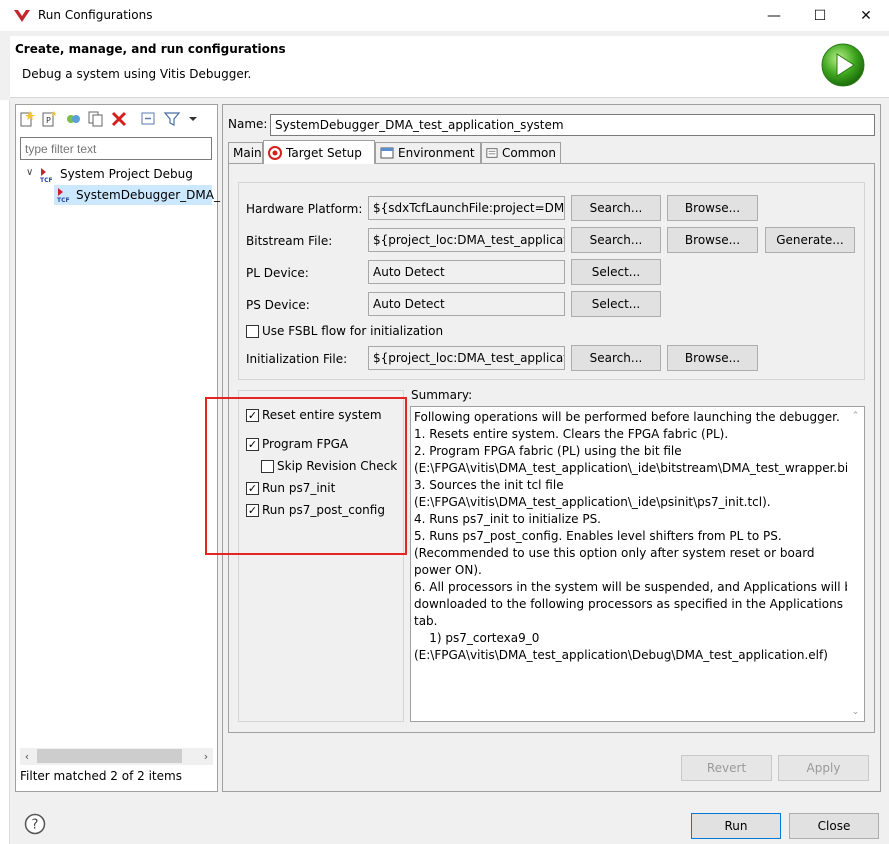 The height and width of the screenshot is (844, 889). Describe the element at coordinates (466, 358) in the screenshot. I see `initialization-file-field: ${project_loc:DMA_test_applicatio` at that location.